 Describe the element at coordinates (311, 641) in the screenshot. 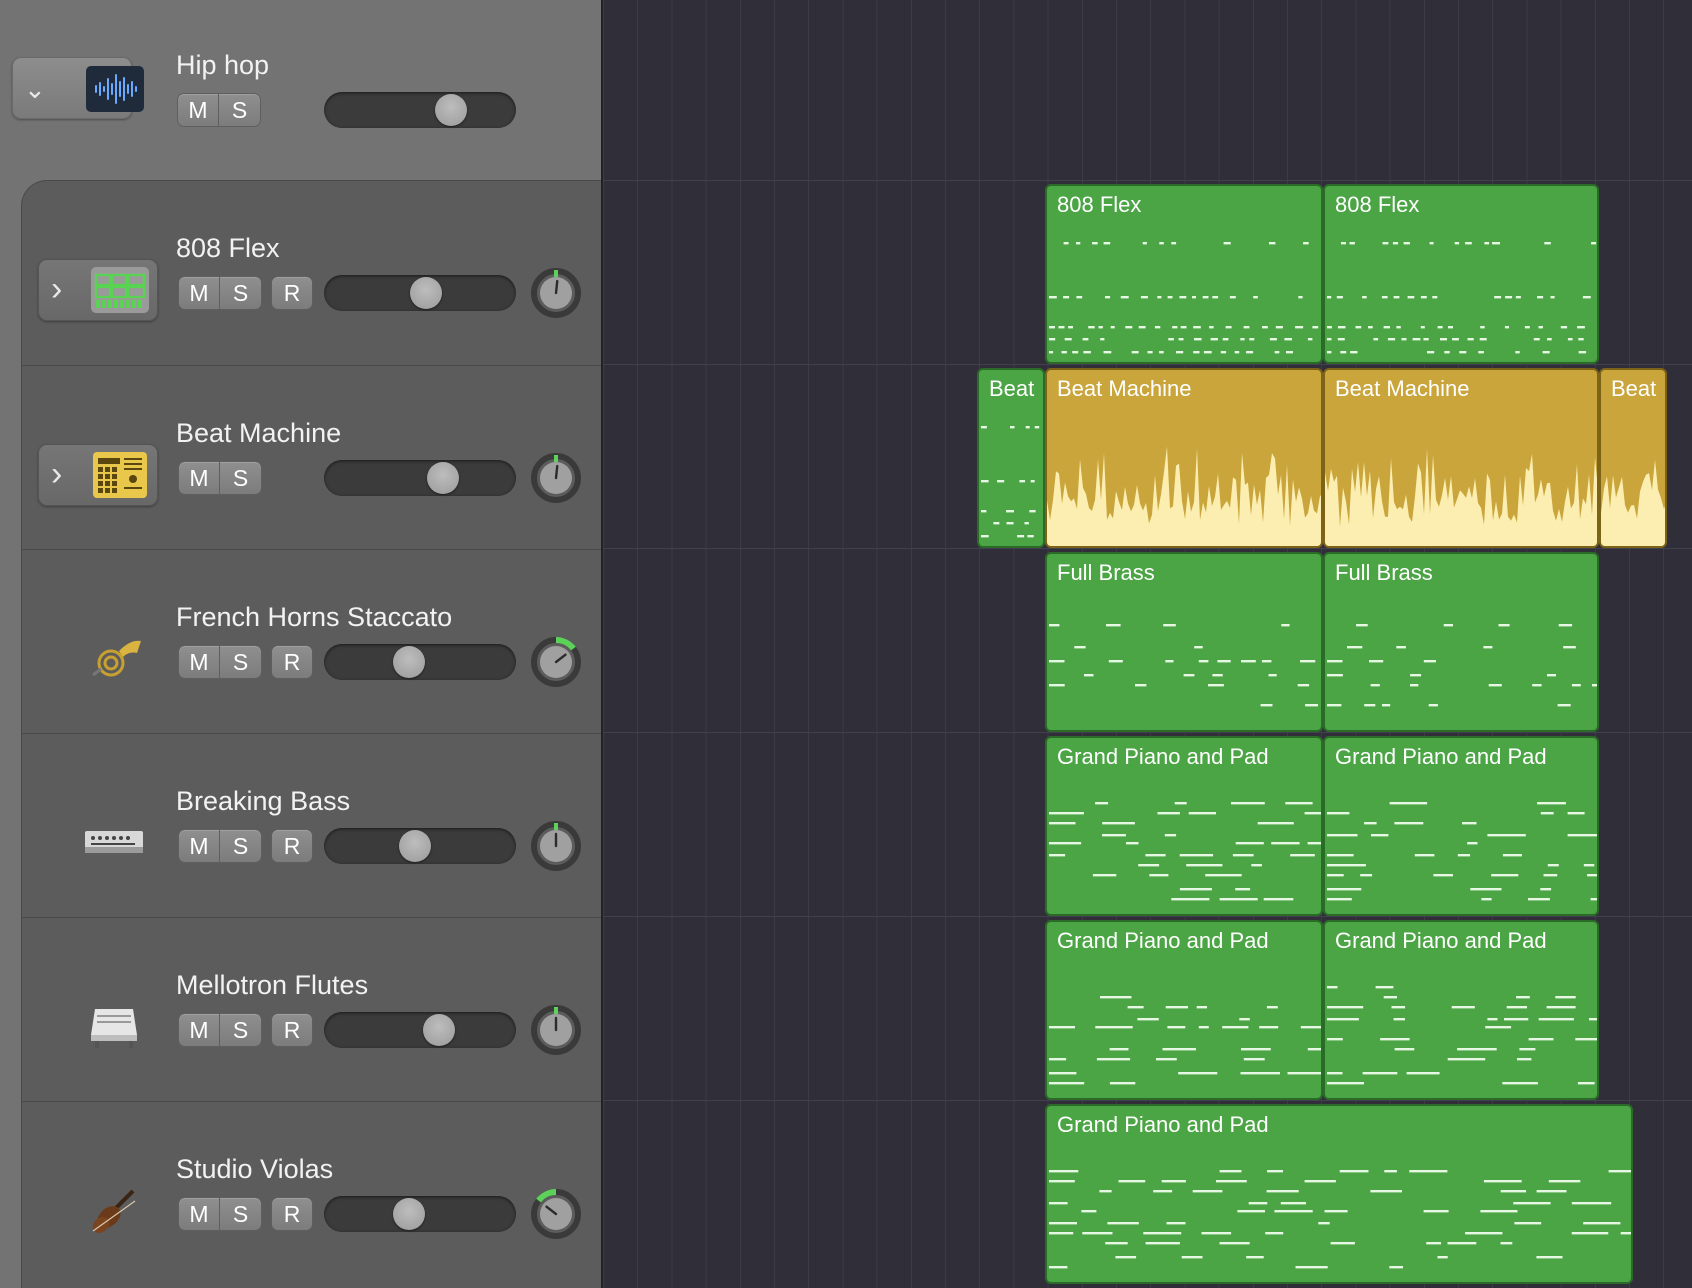

I see `track-header: French Horns Staccato M S R` at that location.